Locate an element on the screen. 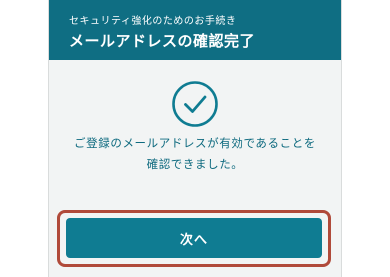 This screenshot has width=390, height=277. check-circle-icon is located at coordinates (195, 104).